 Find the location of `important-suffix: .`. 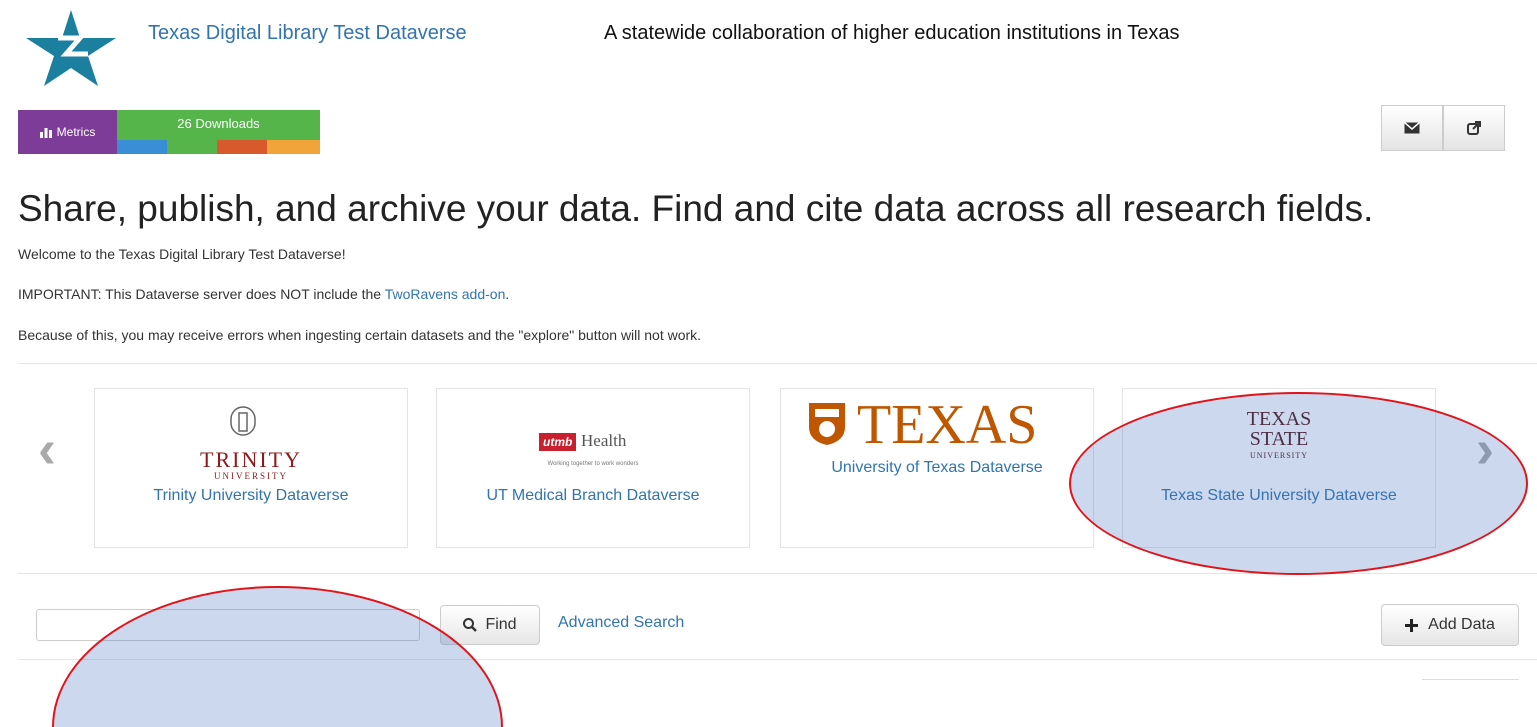

important-suffix: . is located at coordinates (507, 294).